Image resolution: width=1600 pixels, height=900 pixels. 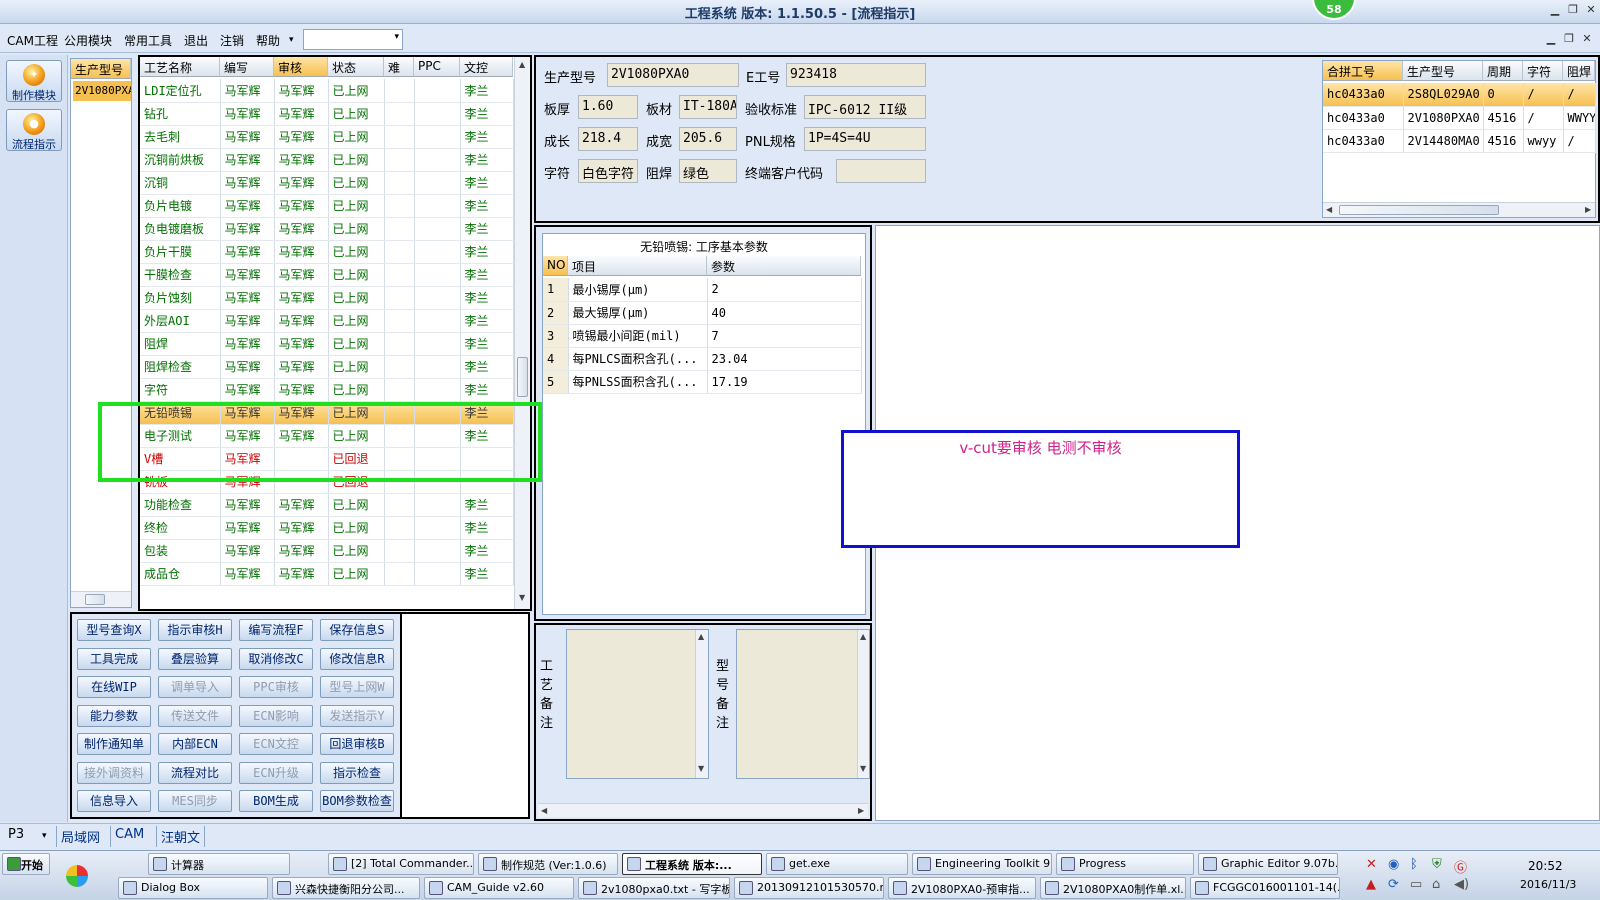 What do you see at coordinates (327, 275) in the screenshot?
I see `table-row: 干膜检查 马军辉 马军辉 已上网 李兰` at bounding box center [327, 275].